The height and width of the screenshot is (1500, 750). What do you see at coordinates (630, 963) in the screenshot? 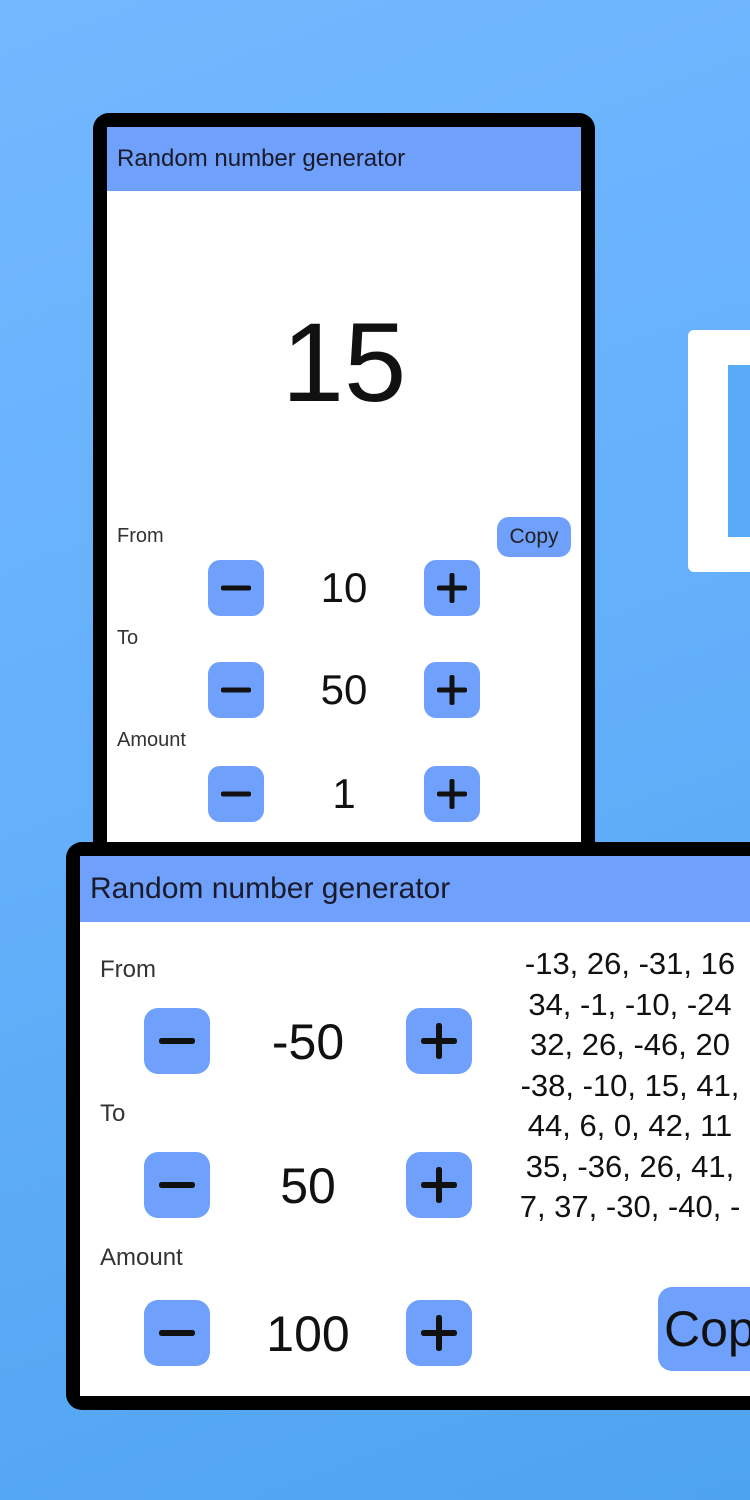
I see `results-line: -13, 26, -31, 16` at bounding box center [630, 963].